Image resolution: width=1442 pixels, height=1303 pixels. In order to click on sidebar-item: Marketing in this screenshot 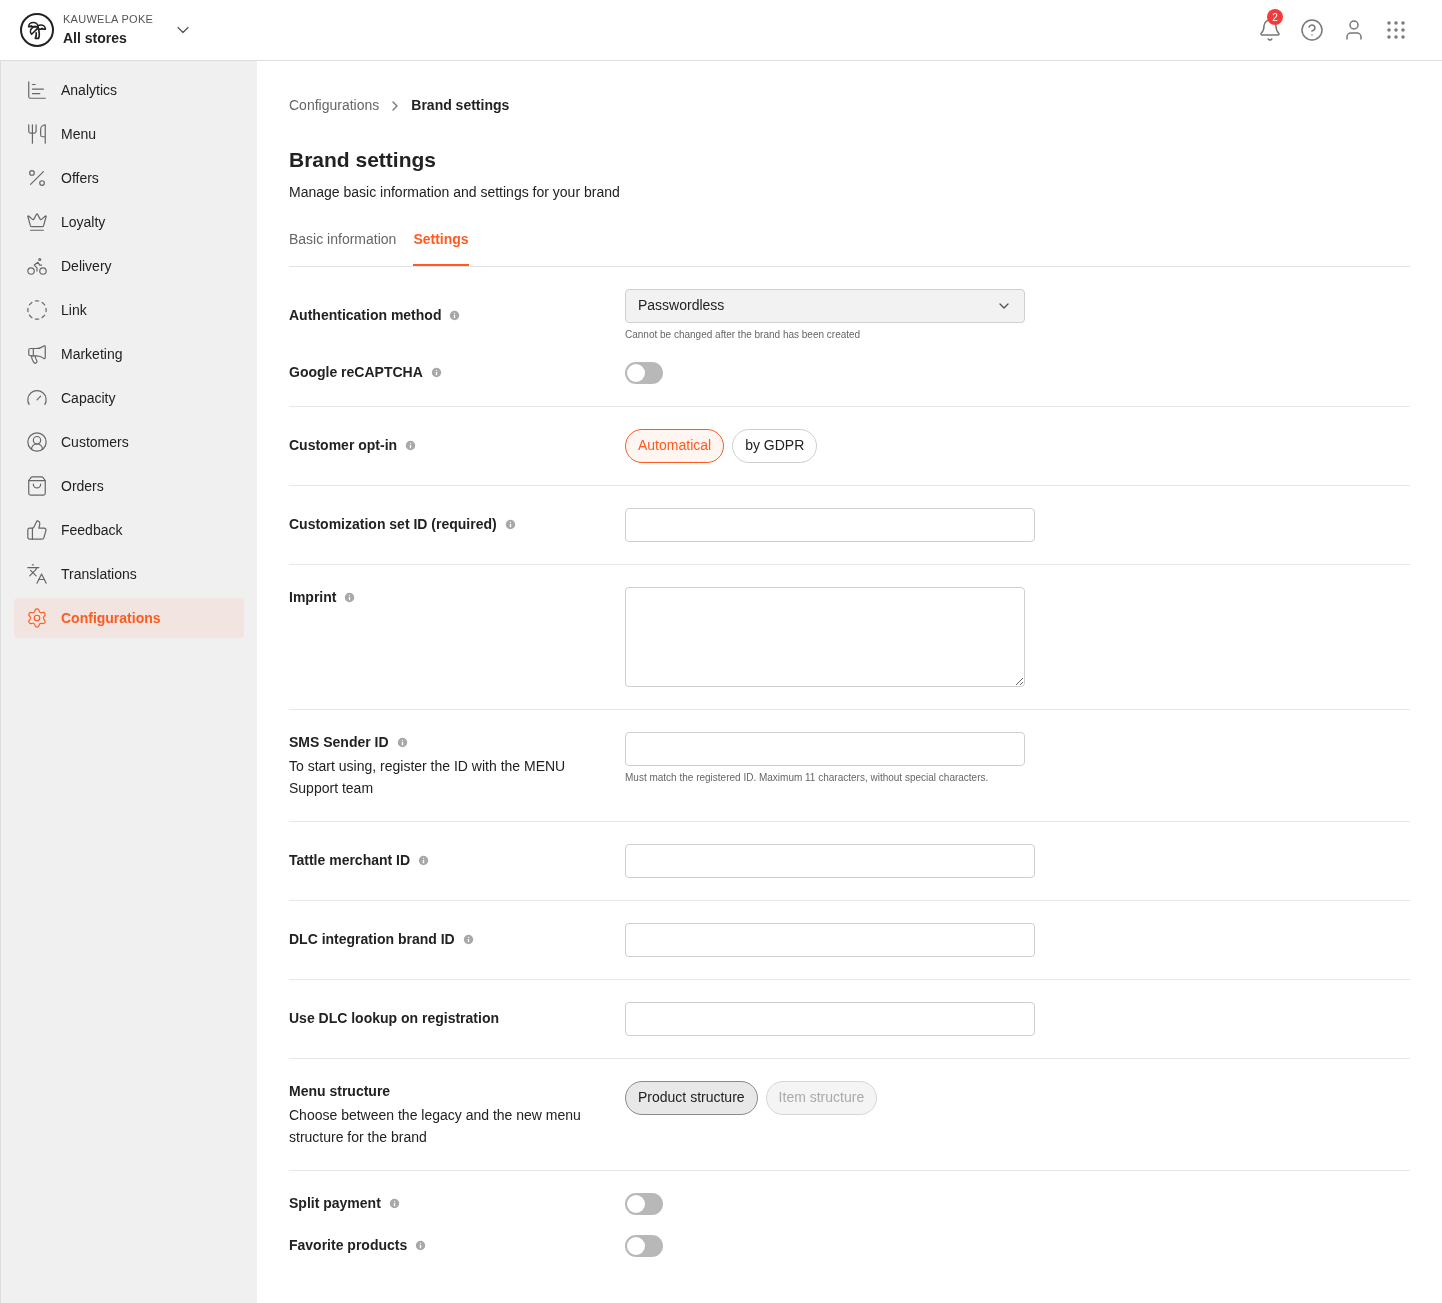, I will do `click(129, 354)`.